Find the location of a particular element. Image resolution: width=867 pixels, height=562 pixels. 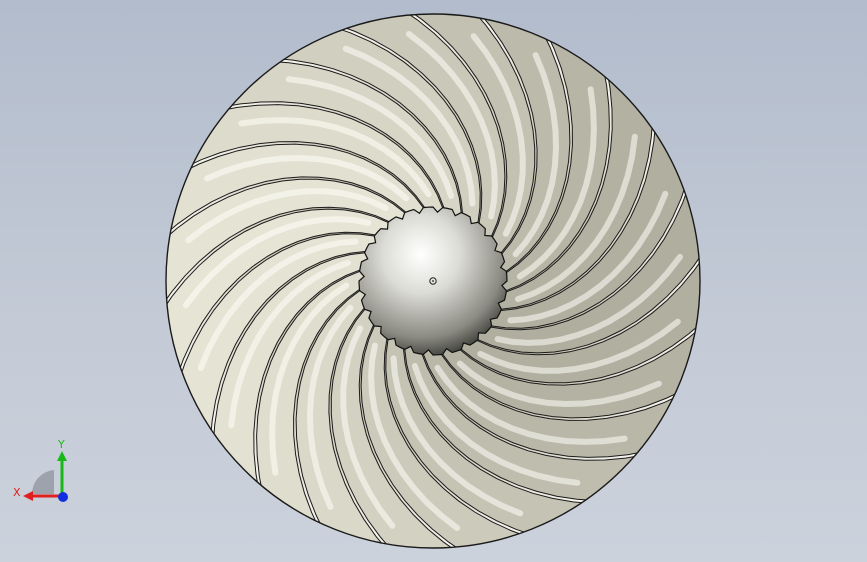

coordinate-triad: Y X is located at coordinates (45, 474).